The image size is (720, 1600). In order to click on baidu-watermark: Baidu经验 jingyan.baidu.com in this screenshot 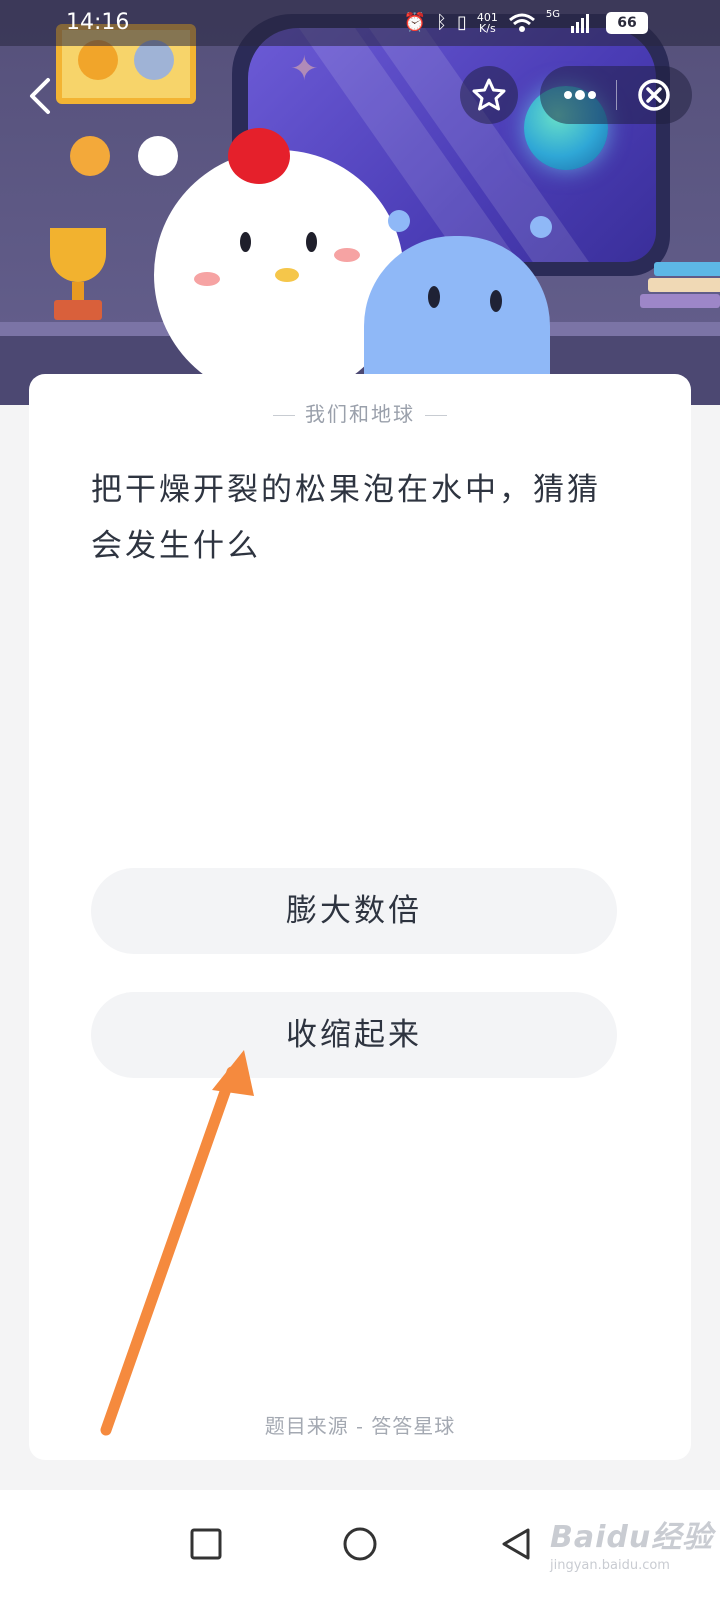, I will do `click(631, 1542)`.